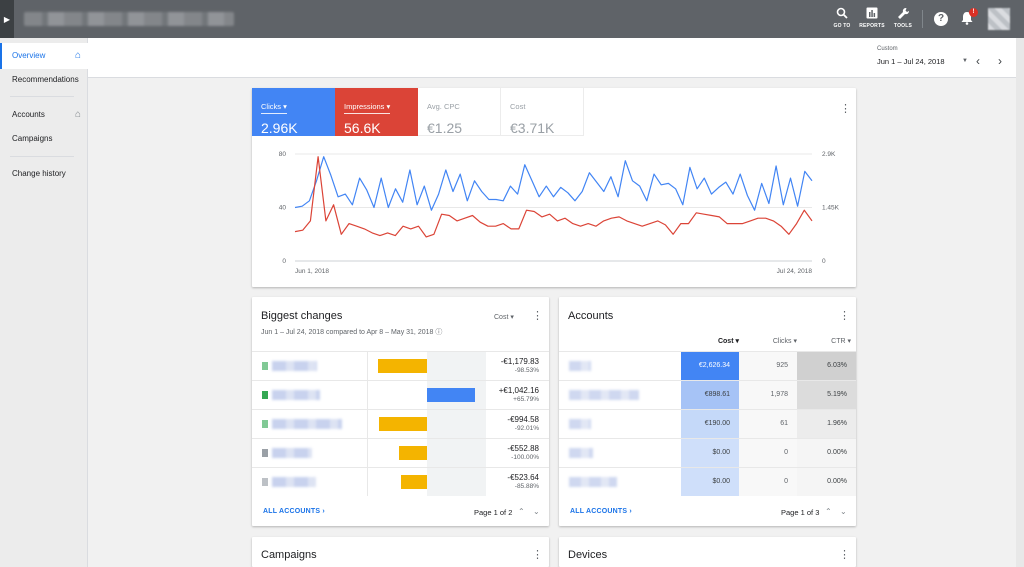 Image resolution: width=1024 pixels, height=567 pixels. Describe the element at coordinates (911, 61) in the screenshot. I see `date-range-selector: Jun 1 – Jul 24, 2018` at that location.